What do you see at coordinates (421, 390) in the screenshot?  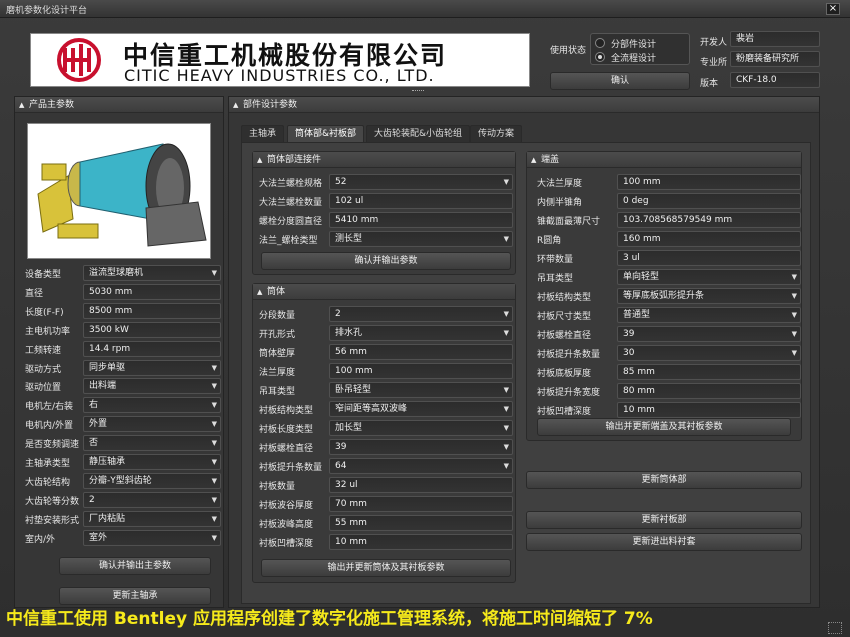 I see `param-select: 卧吊轻型 ▼` at bounding box center [421, 390].